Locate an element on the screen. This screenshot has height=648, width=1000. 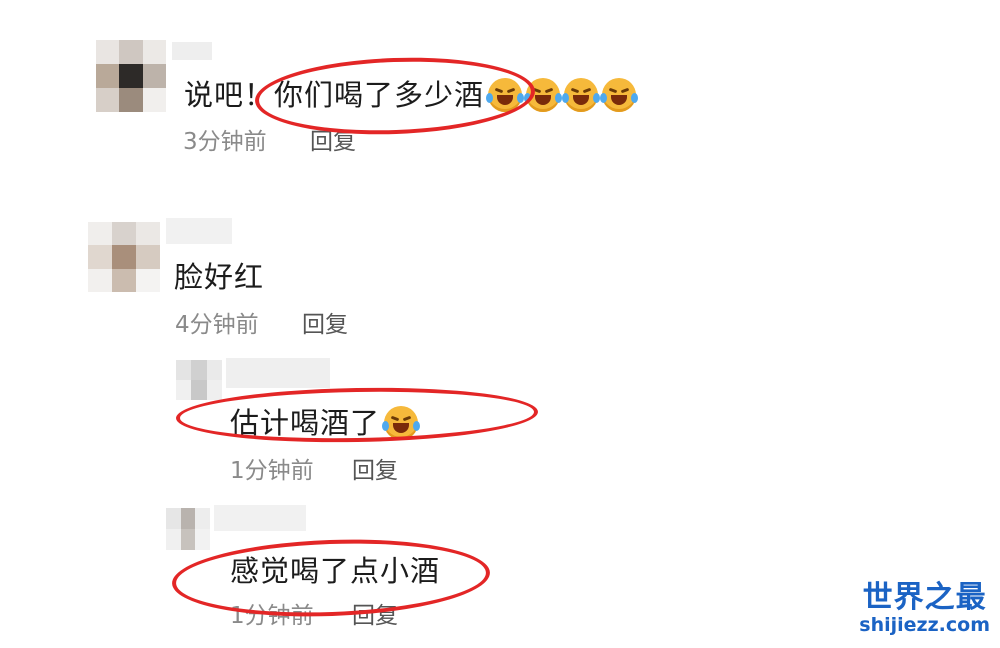
watermark-logo: 世界之最 shijiezz.com is located at coordinates (924, 608).